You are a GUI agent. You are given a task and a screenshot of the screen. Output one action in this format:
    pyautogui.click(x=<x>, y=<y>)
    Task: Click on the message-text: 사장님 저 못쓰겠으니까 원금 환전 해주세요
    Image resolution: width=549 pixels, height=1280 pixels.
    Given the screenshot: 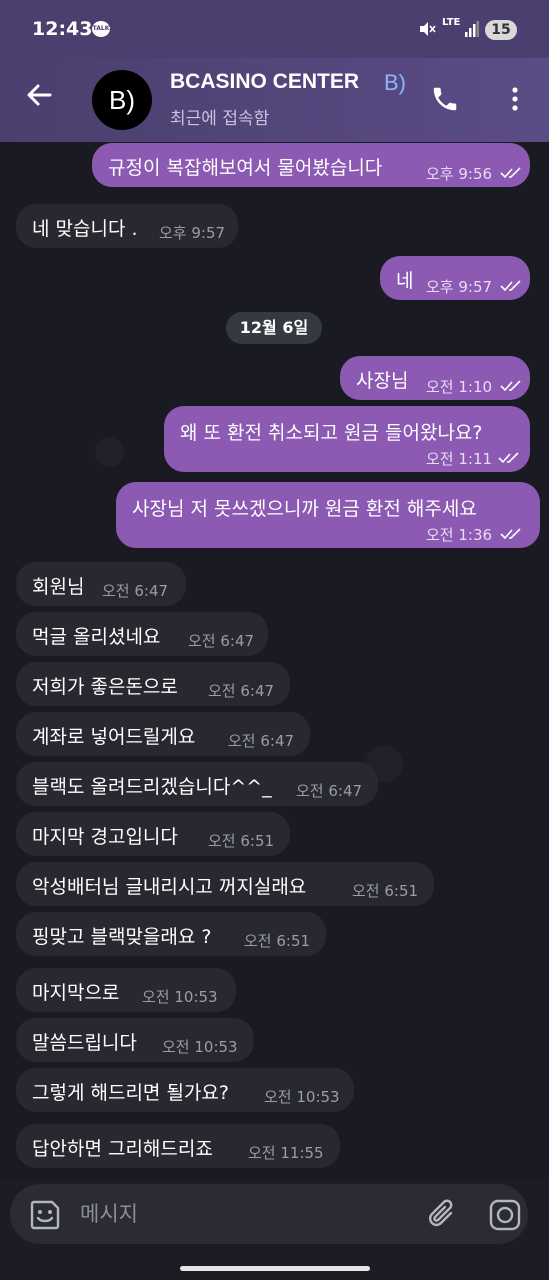 What is the action you would take?
    pyautogui.click(x=304, y=509)
    